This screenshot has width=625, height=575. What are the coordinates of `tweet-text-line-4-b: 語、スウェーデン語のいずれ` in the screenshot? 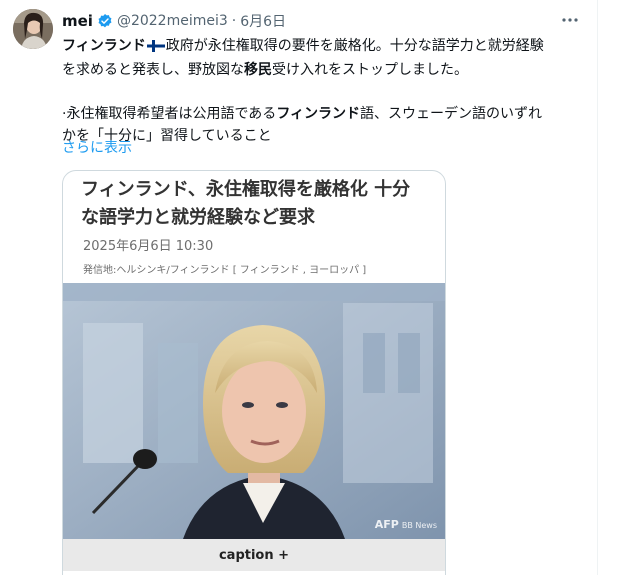 It's located at (451, 114).